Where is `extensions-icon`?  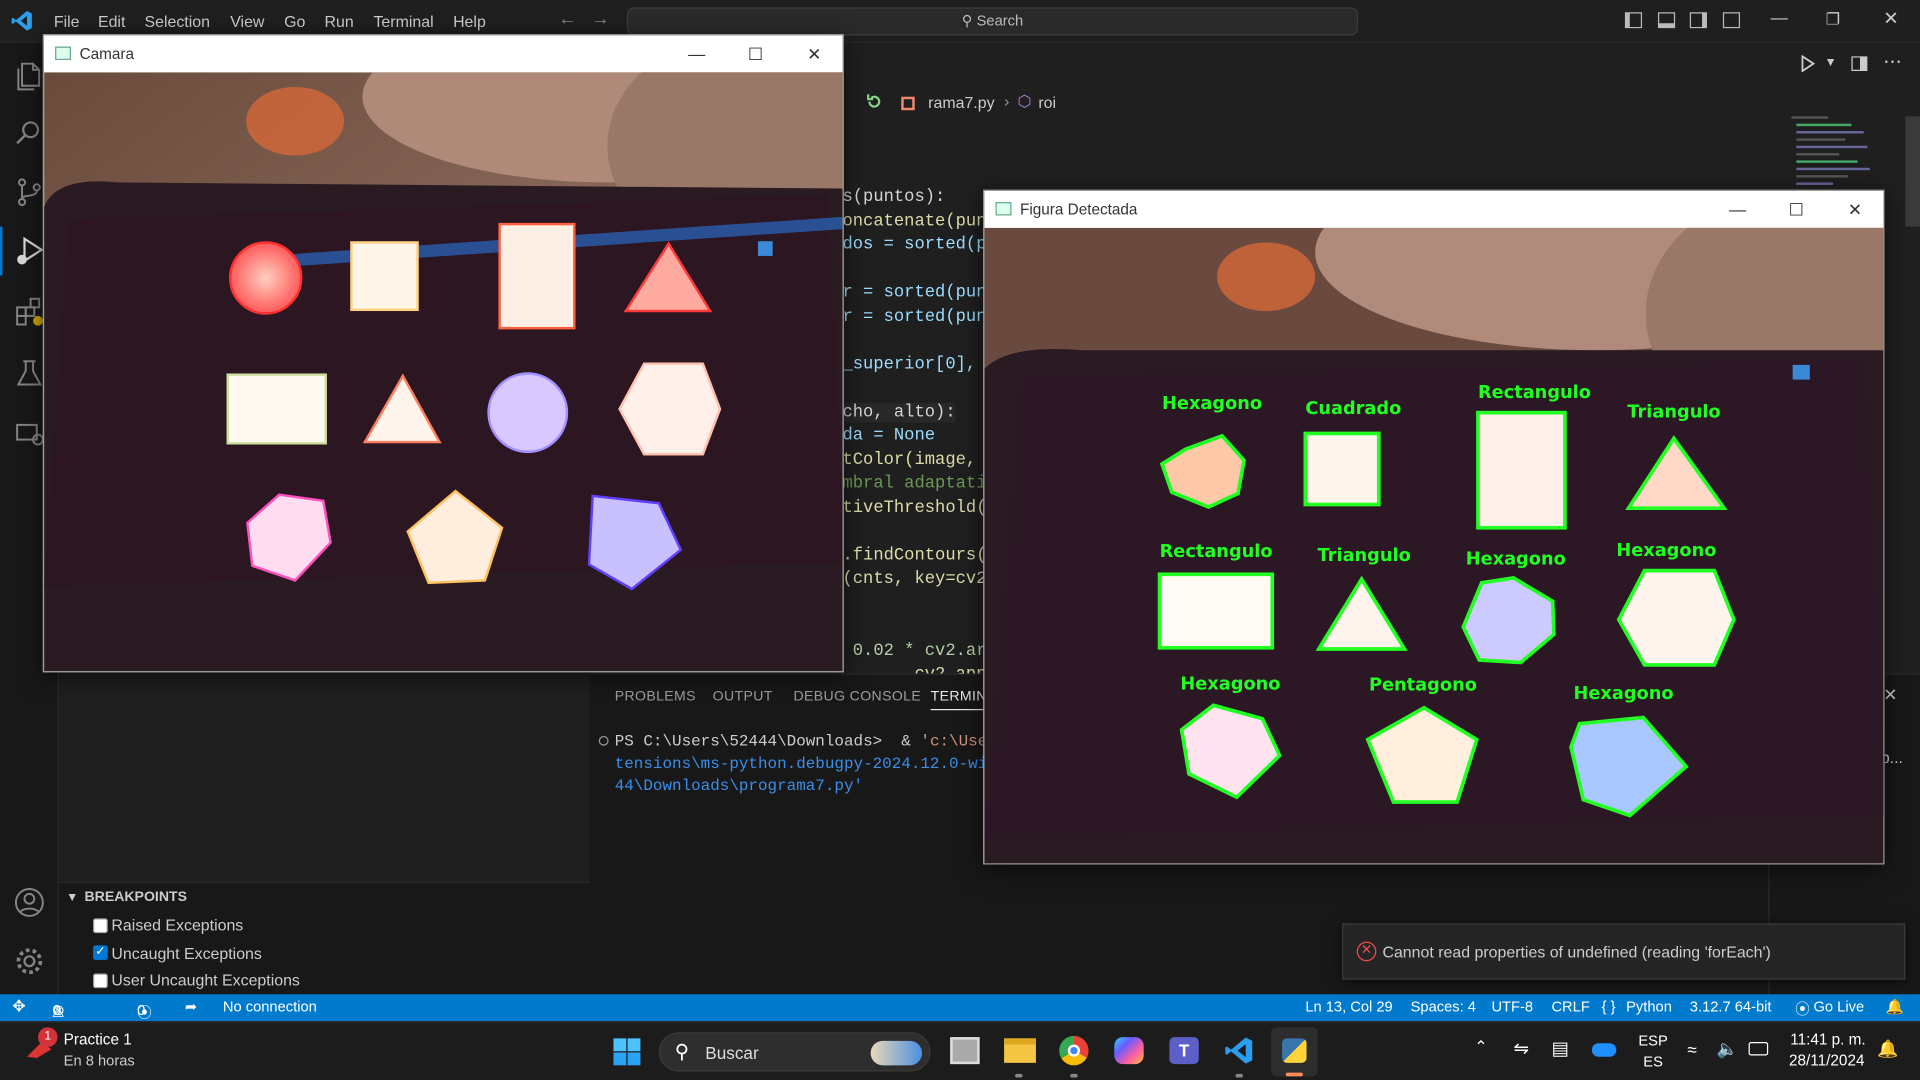 extensions-icon is located at coordinates (29, 312).